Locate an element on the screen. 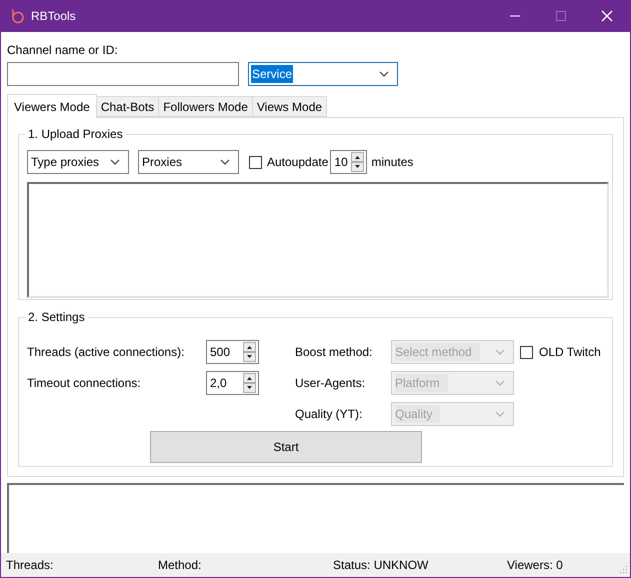  window-title: RBTools is located at coordinates (53, 16).